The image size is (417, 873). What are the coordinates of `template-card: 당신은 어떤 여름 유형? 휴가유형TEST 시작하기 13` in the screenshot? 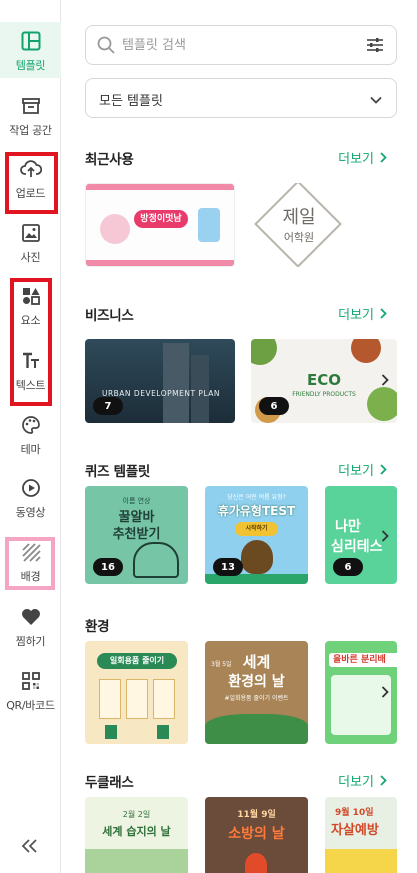 It's located at (256, 535).